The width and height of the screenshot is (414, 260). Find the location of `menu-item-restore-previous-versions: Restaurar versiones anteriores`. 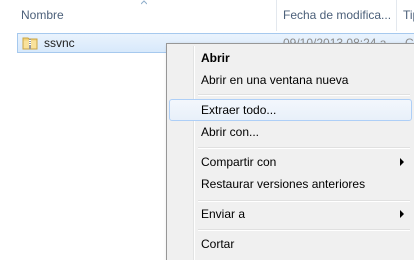

menu-item-restore-previous-versions: Restaurar versiones anteriores is located at coordinates (290, 184).